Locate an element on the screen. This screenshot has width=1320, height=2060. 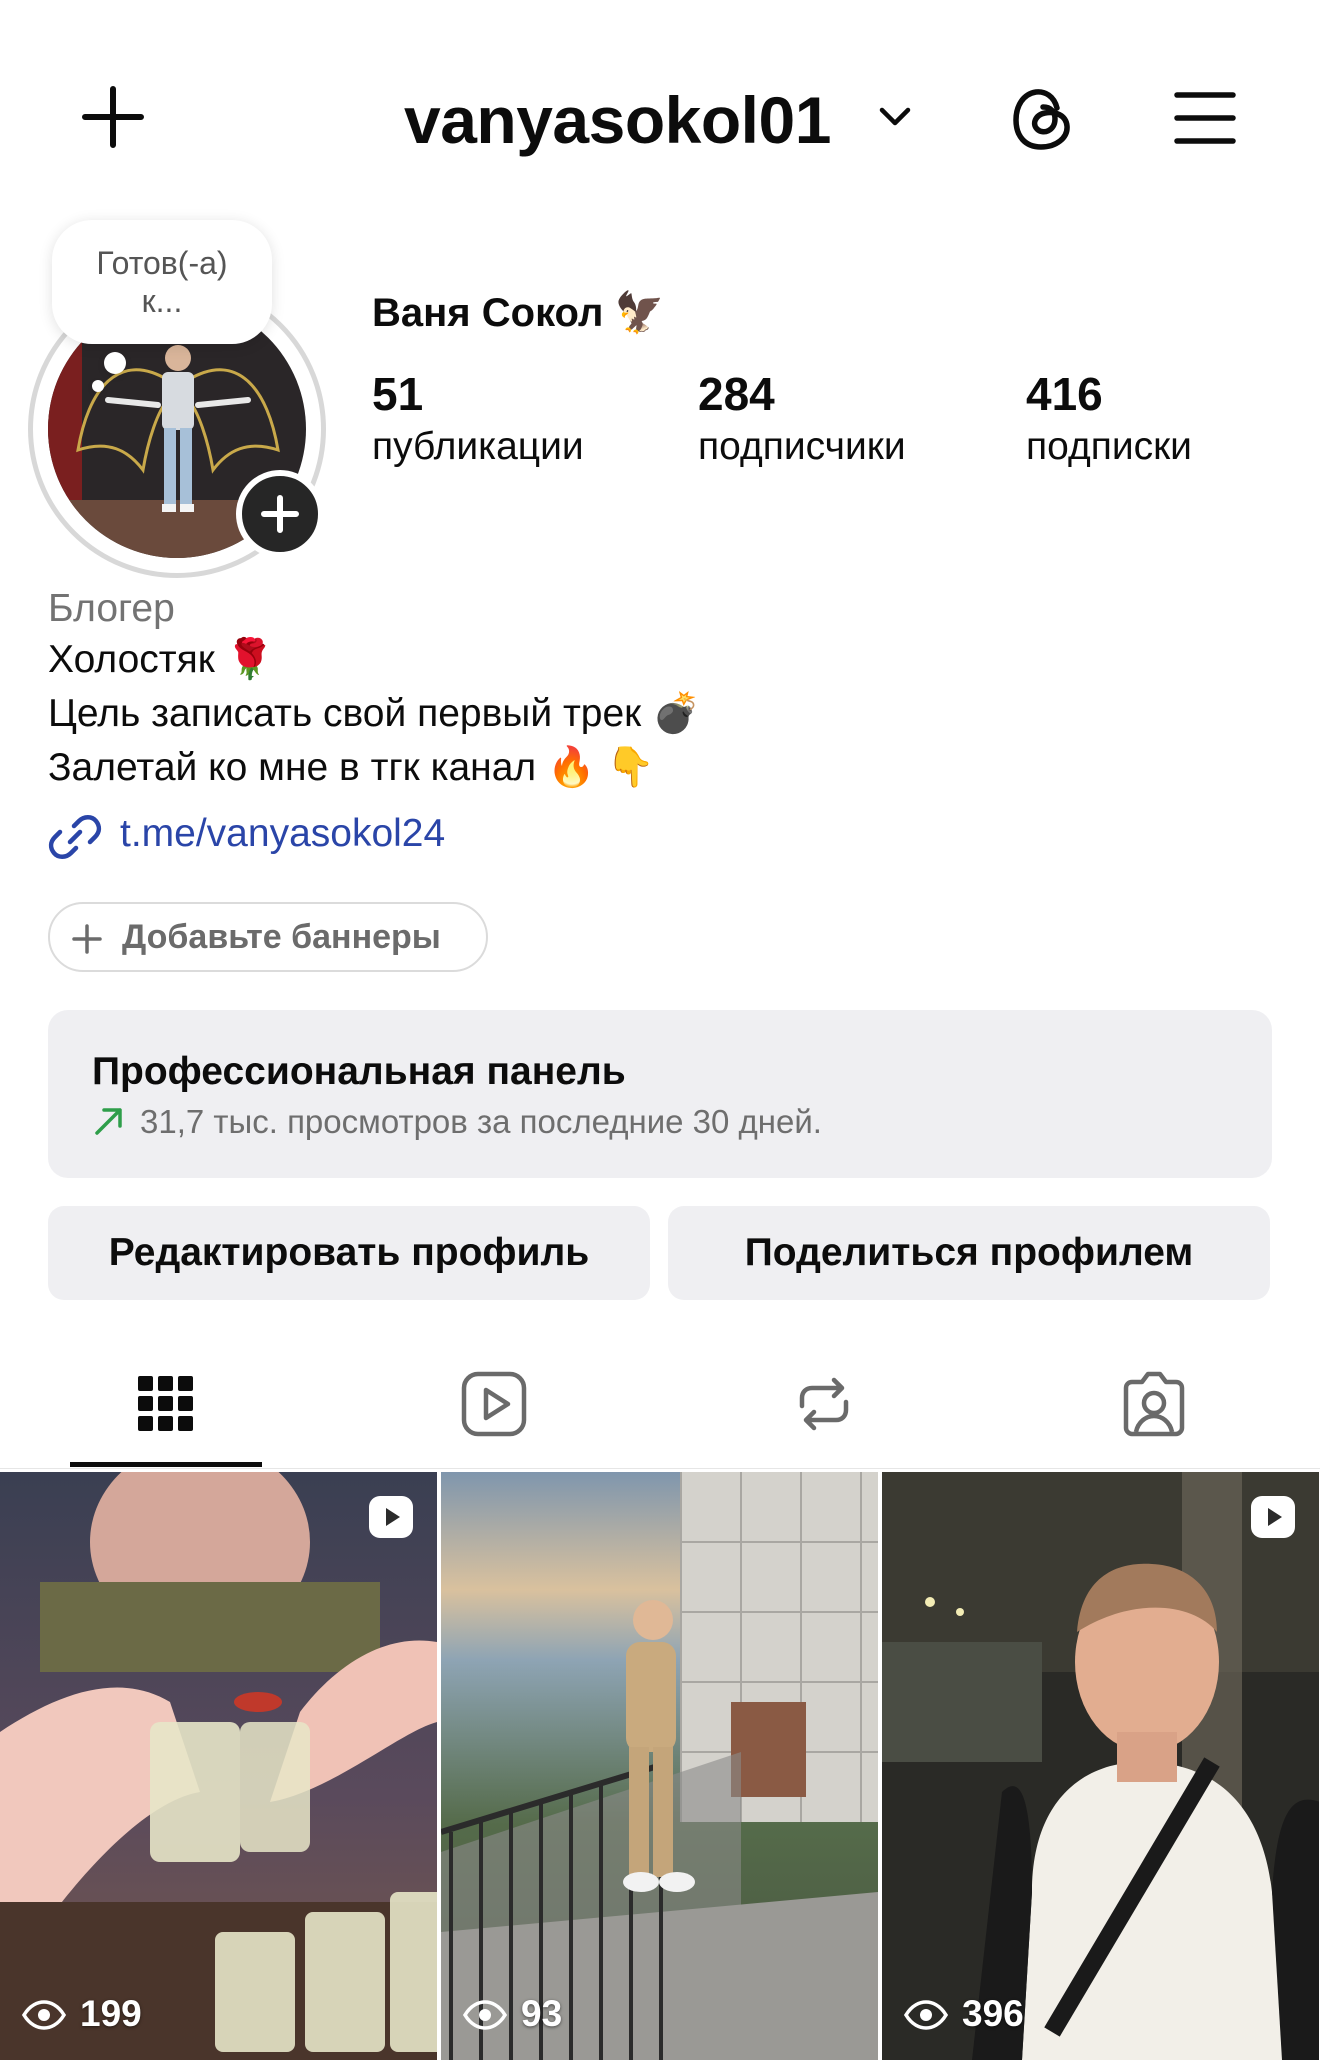
post-tile-2: 93 is located at coordinates (659, 1766).